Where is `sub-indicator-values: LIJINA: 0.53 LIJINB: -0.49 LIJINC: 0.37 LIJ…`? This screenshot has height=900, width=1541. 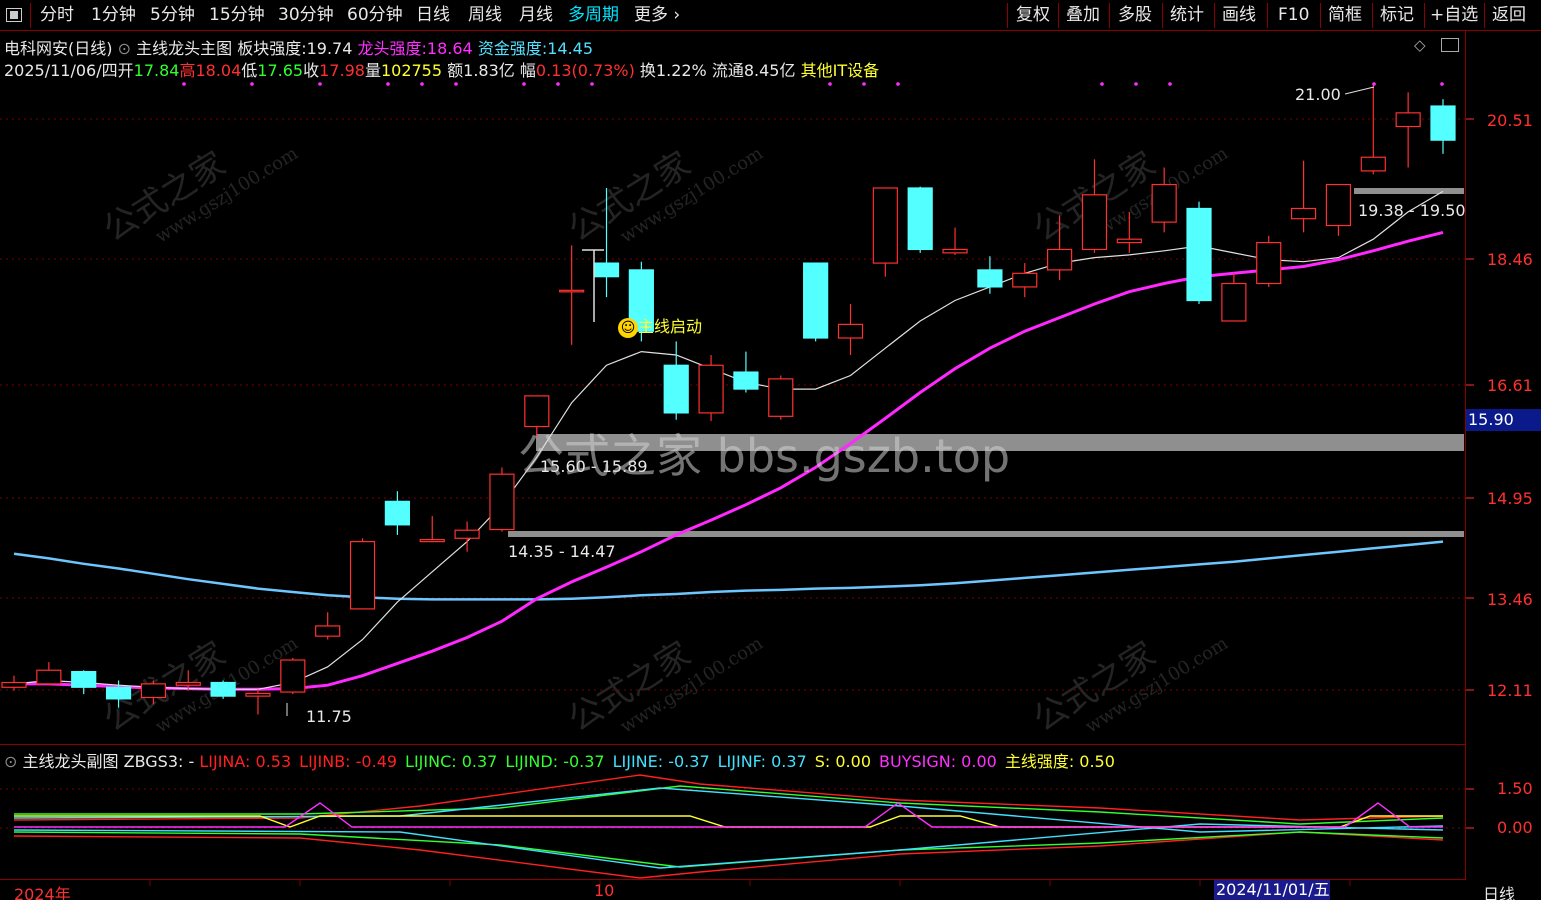 sub-indicator-values: LIJINA: 0.53 LIJINB: -0.49 LIJINC: 0.37 LIJ… is located at coordinates (661, 761).